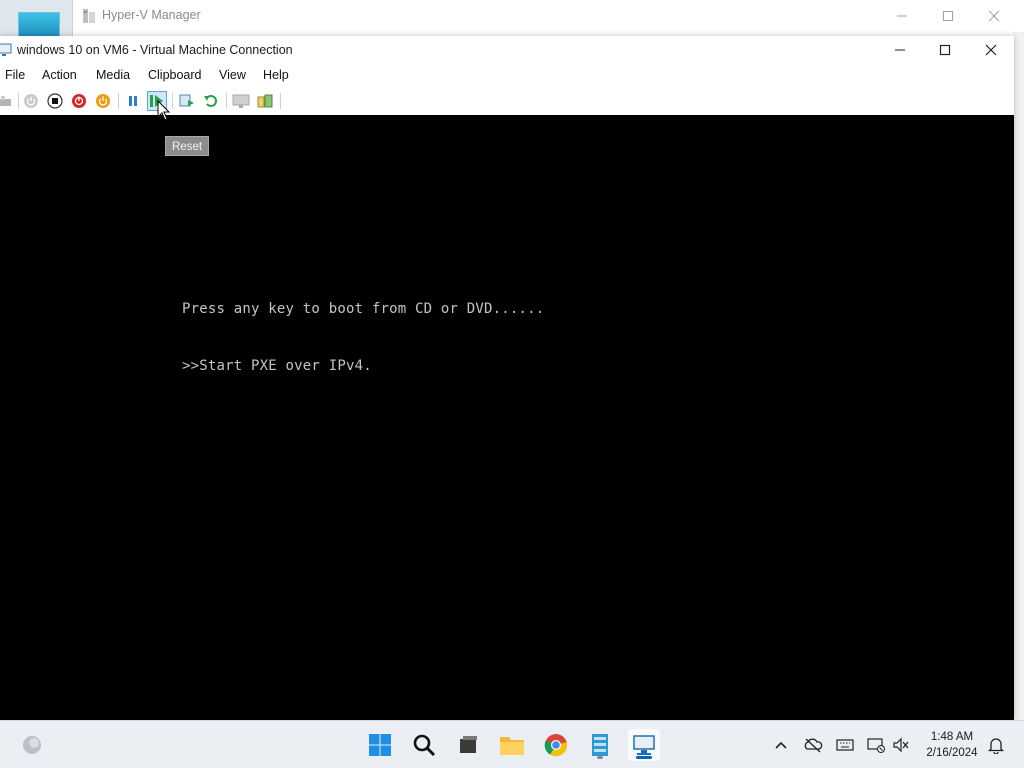  Describe the element at coordinates (644, 745) in the screenshot. I see `hyper-v-manager-taskbar-button` at that location.